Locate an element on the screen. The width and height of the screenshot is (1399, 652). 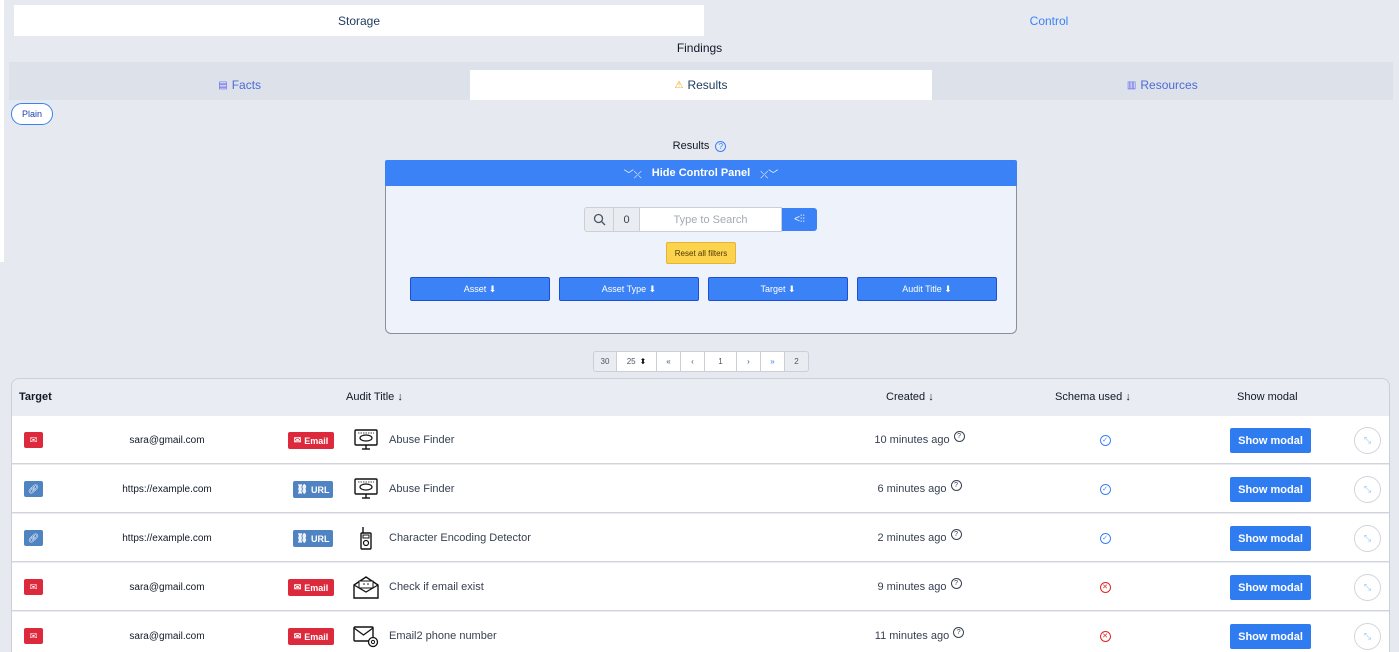
tab-facts: ▤ Facts is located at coordinates (239, 85).